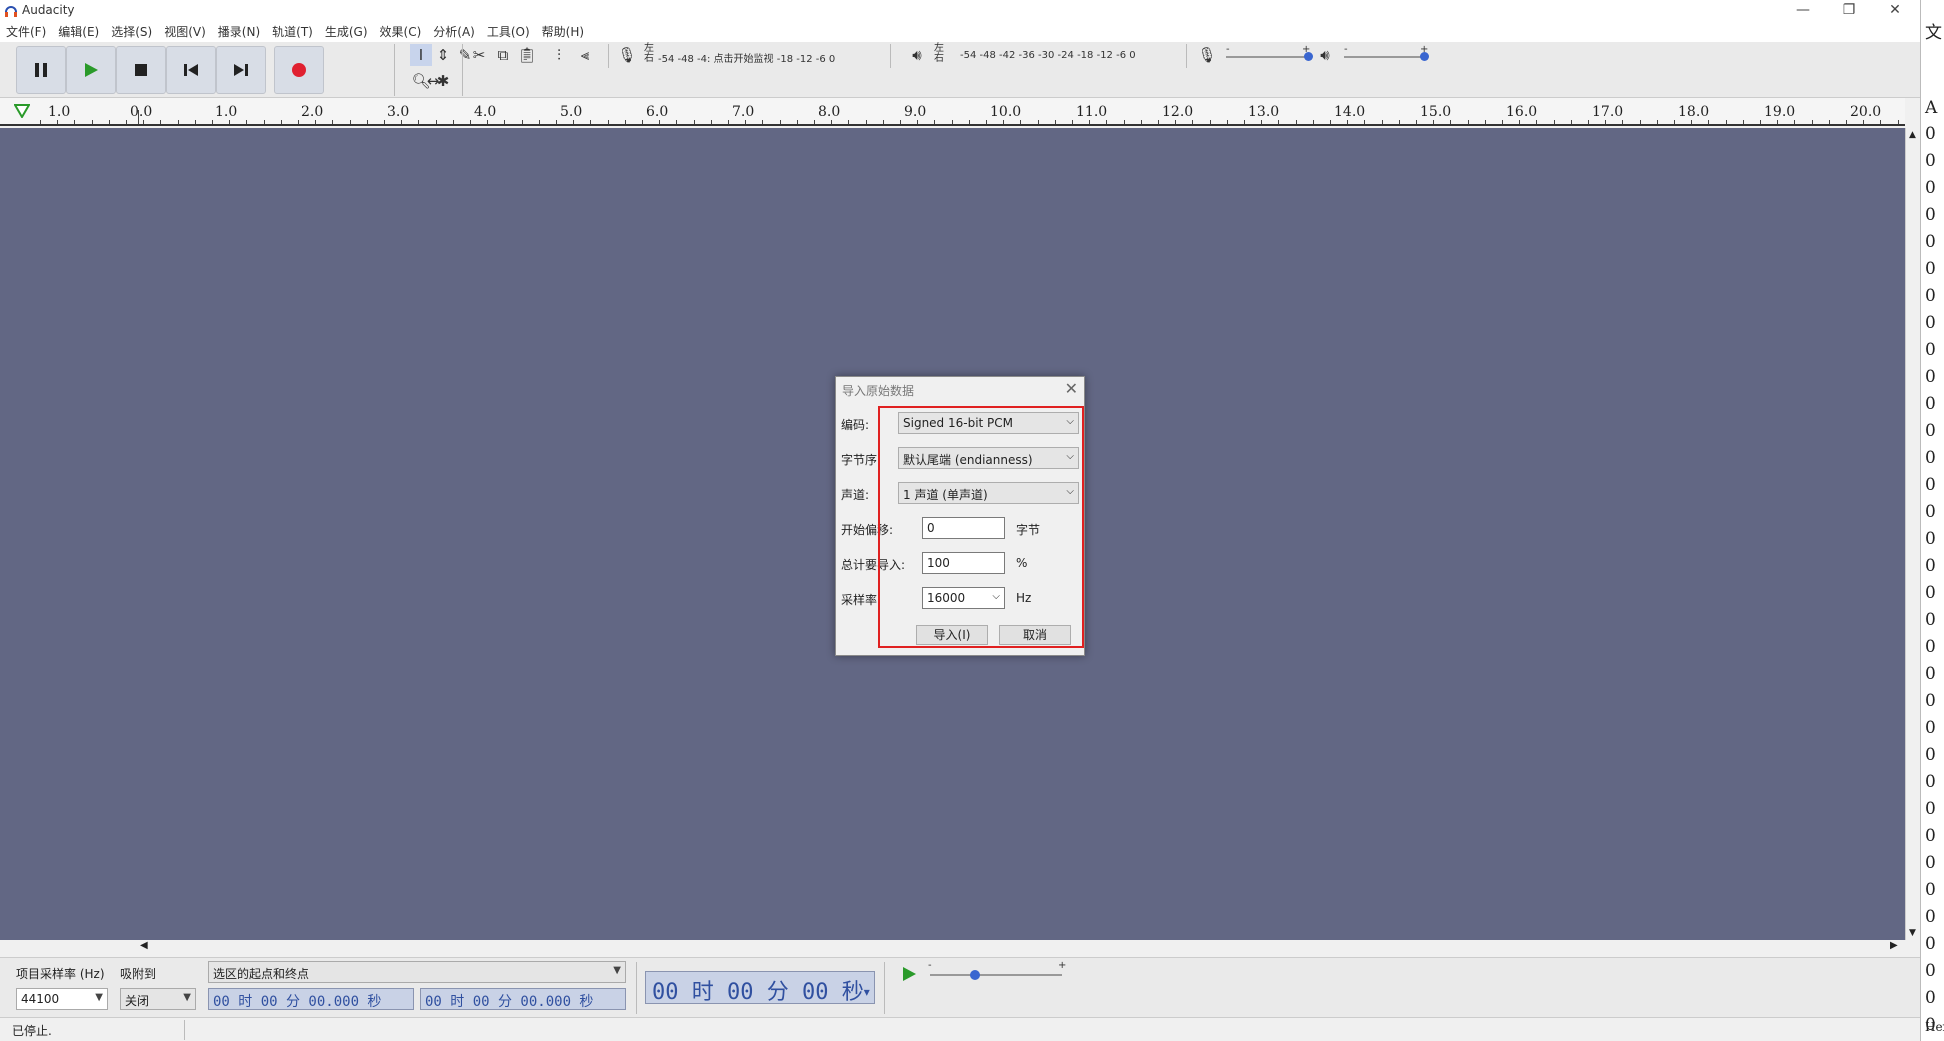 This screenshot has width=1944, height=1041. What do you see at coordinates (91, 70) in the screenshot?
I see `play-button` at bounding box center [91, 70].